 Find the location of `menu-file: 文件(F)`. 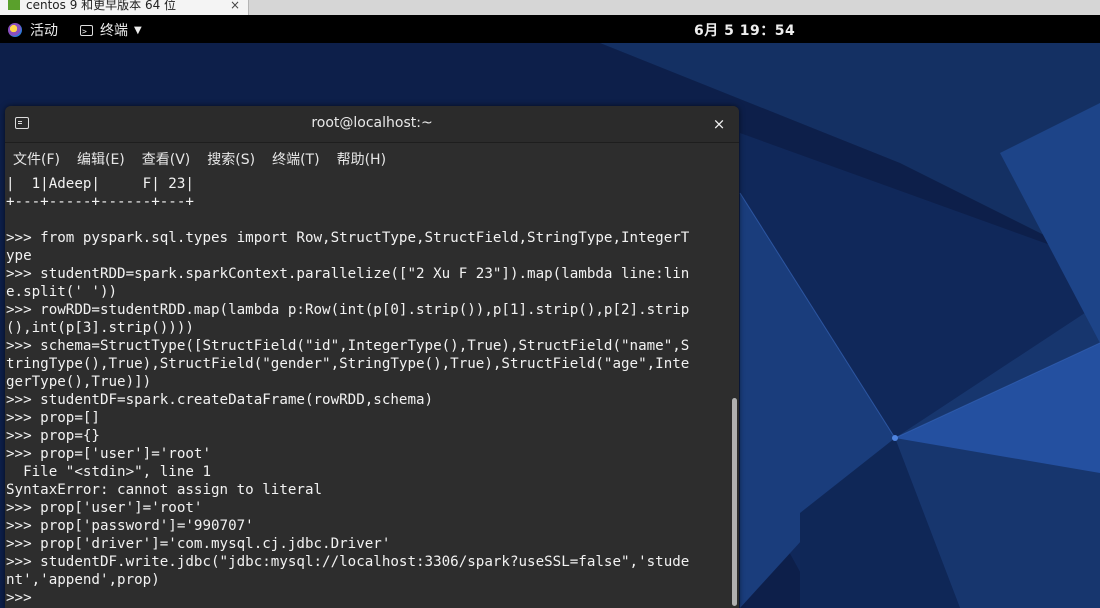

menu-file: 文件(F) is located at coordinates (36, 159).